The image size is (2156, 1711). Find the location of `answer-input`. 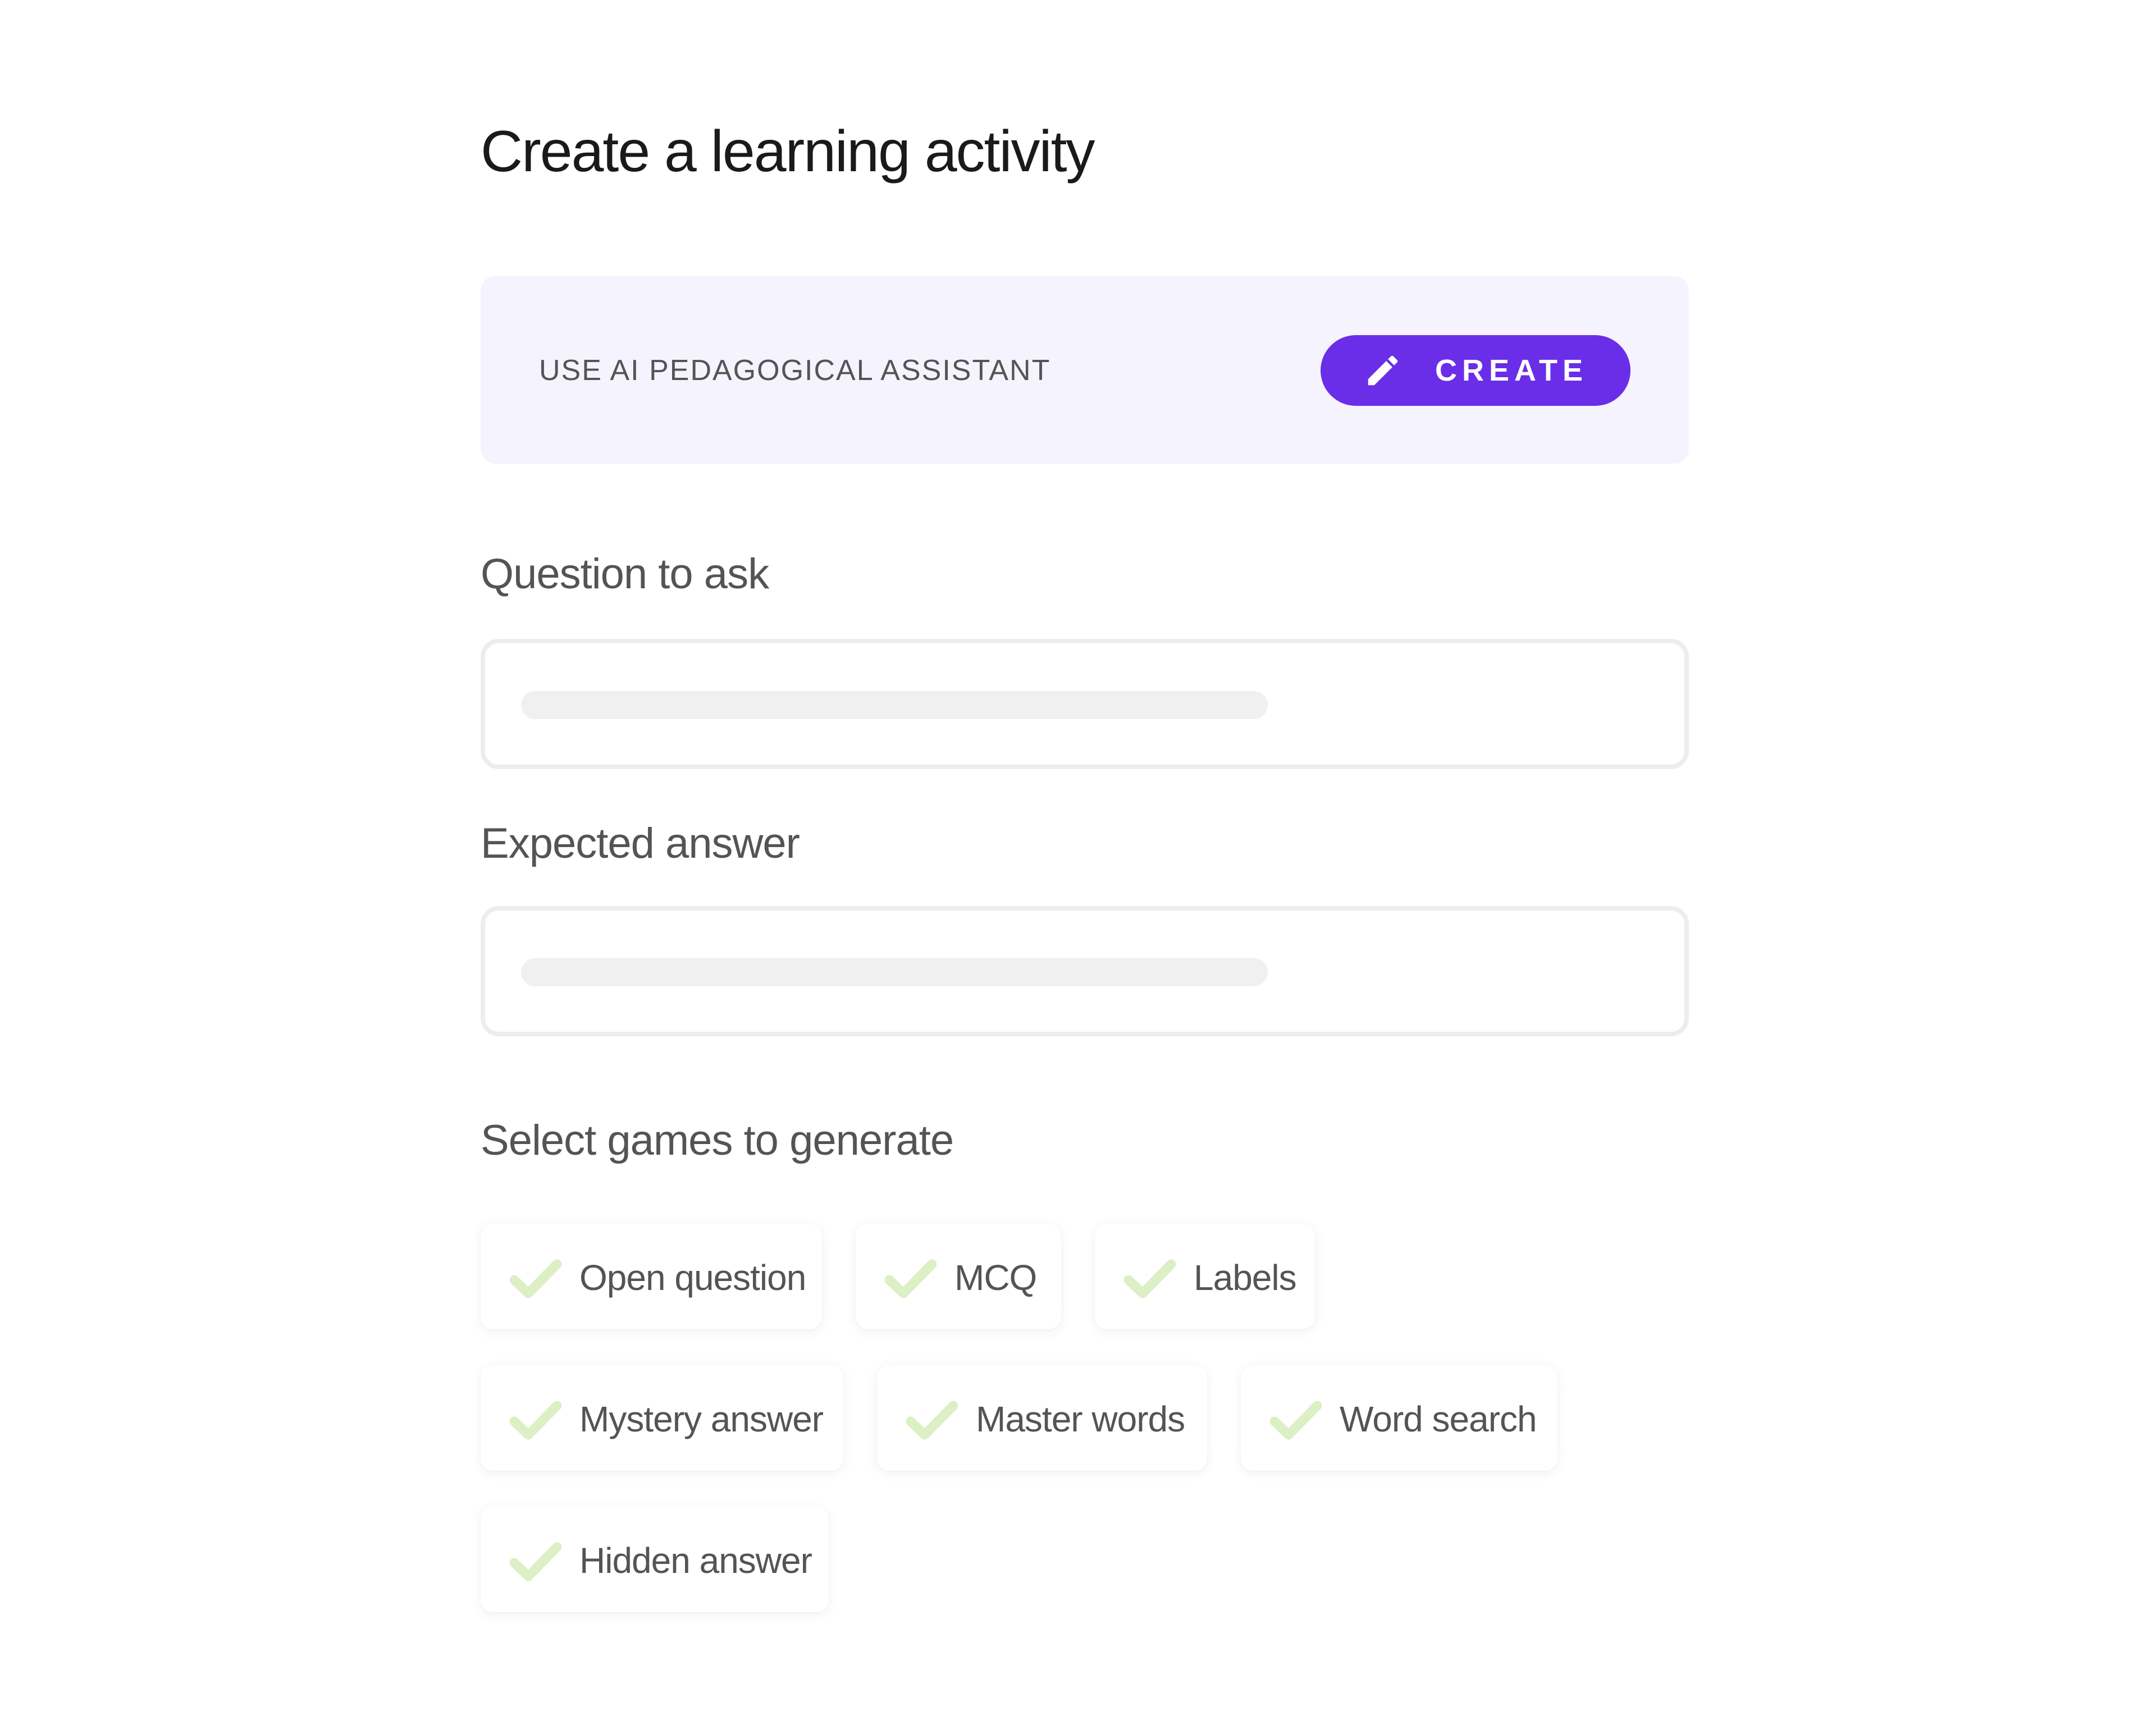

answer-input is located at coordinates (1084, 972).